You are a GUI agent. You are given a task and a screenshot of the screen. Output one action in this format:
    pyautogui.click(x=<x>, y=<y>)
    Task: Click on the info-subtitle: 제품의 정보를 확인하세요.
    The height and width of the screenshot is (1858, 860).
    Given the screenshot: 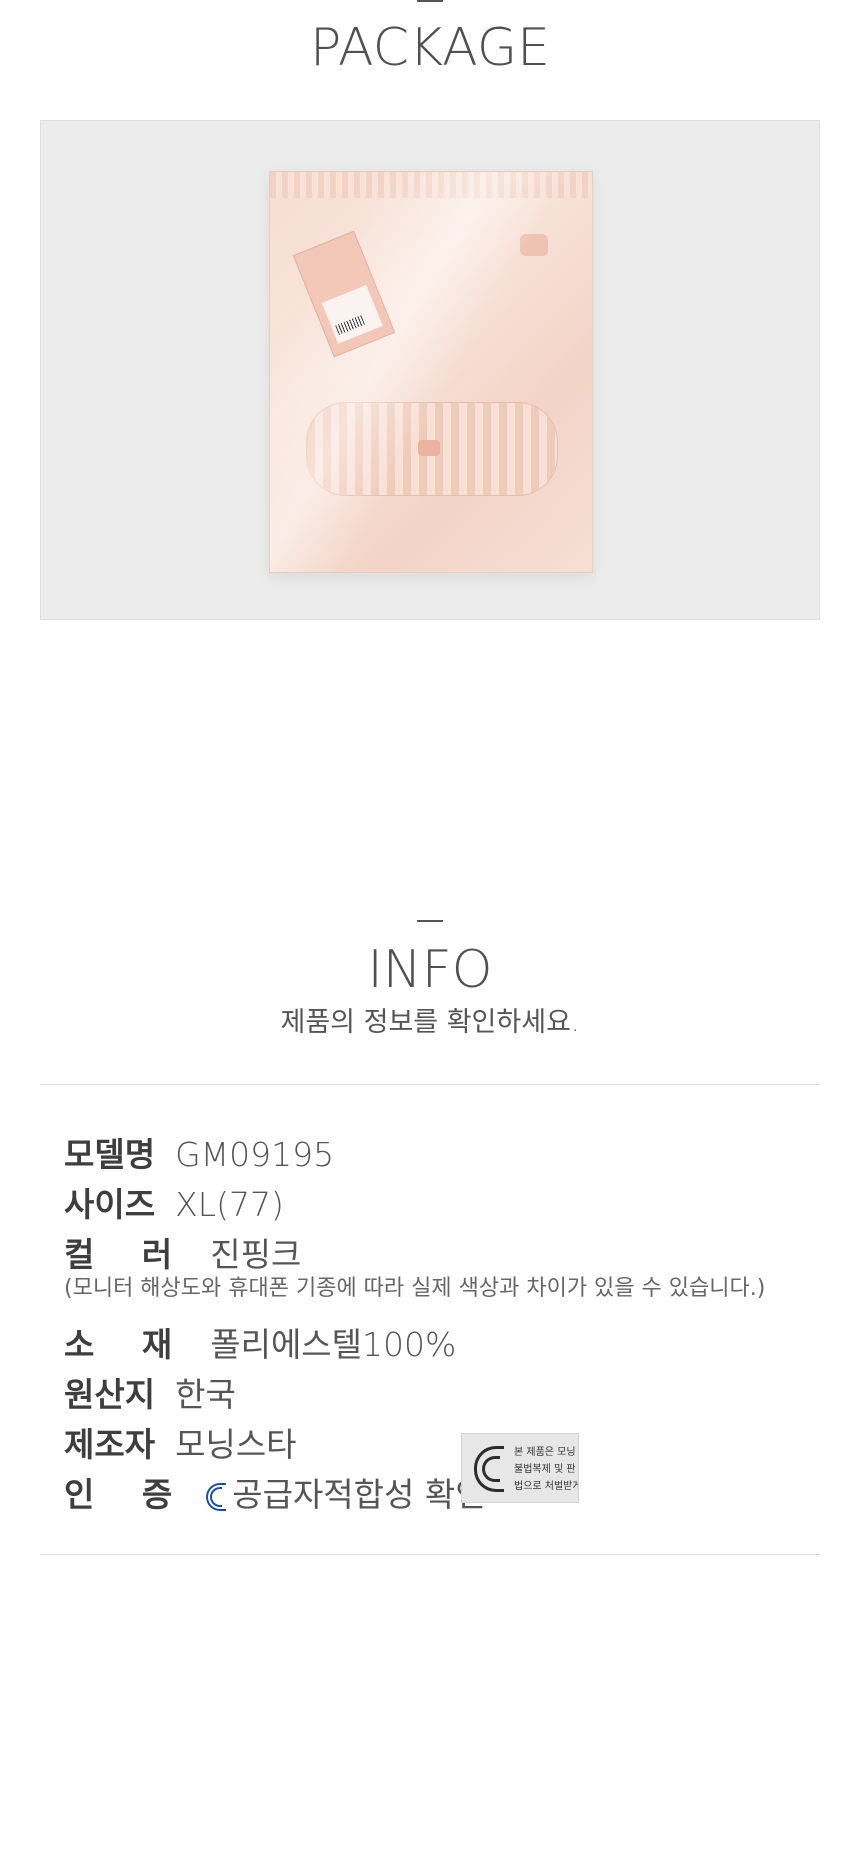 What is the action you would take?
    pyautogui.click(x=430, y=1022)
    